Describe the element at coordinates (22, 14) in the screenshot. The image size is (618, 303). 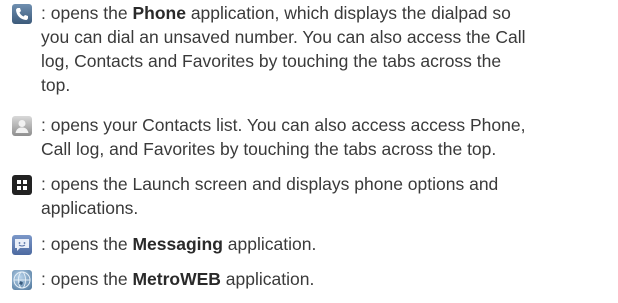
I see `phone-icon` at that location.